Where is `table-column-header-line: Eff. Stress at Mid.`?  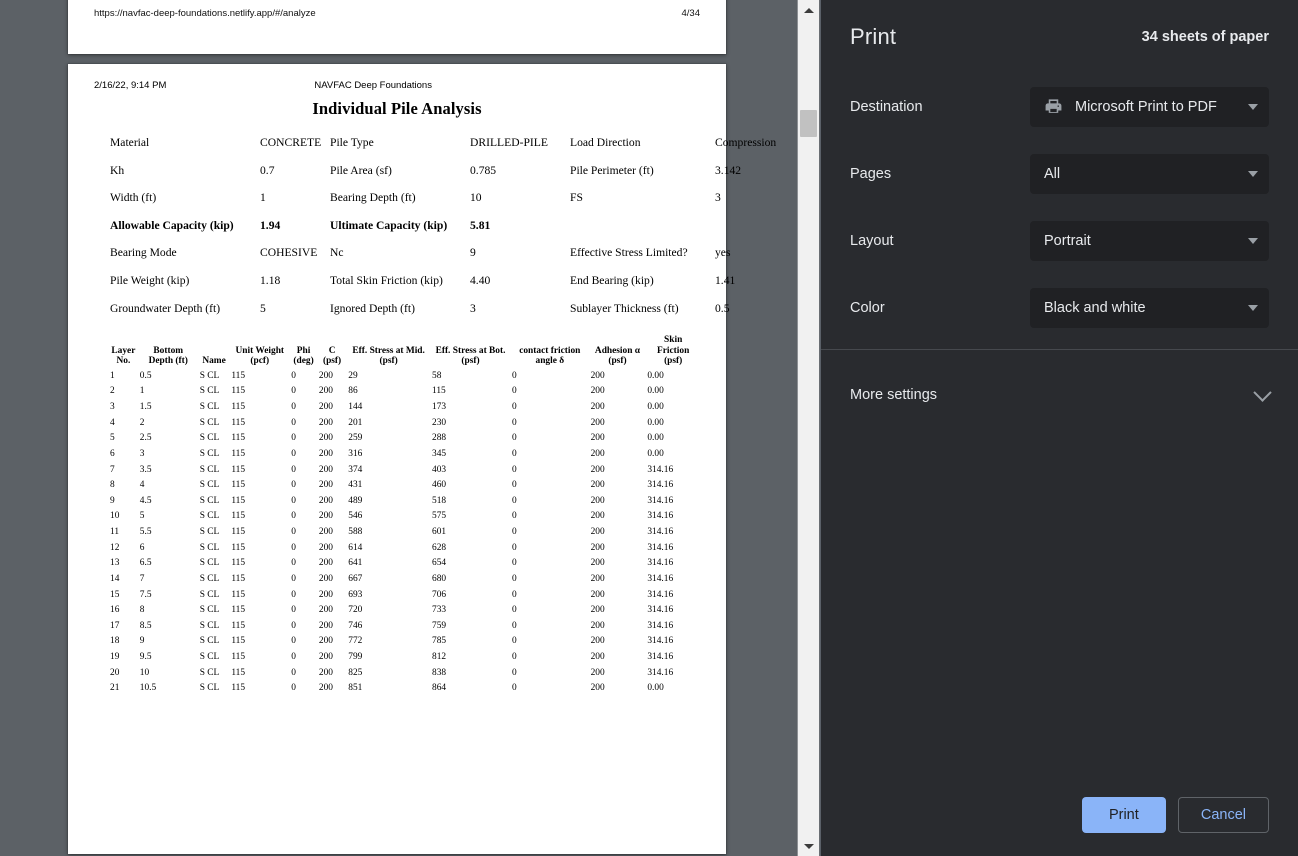 table-column-header-line: Eff. Stress at Mid. is located at coordinates (388, 350).